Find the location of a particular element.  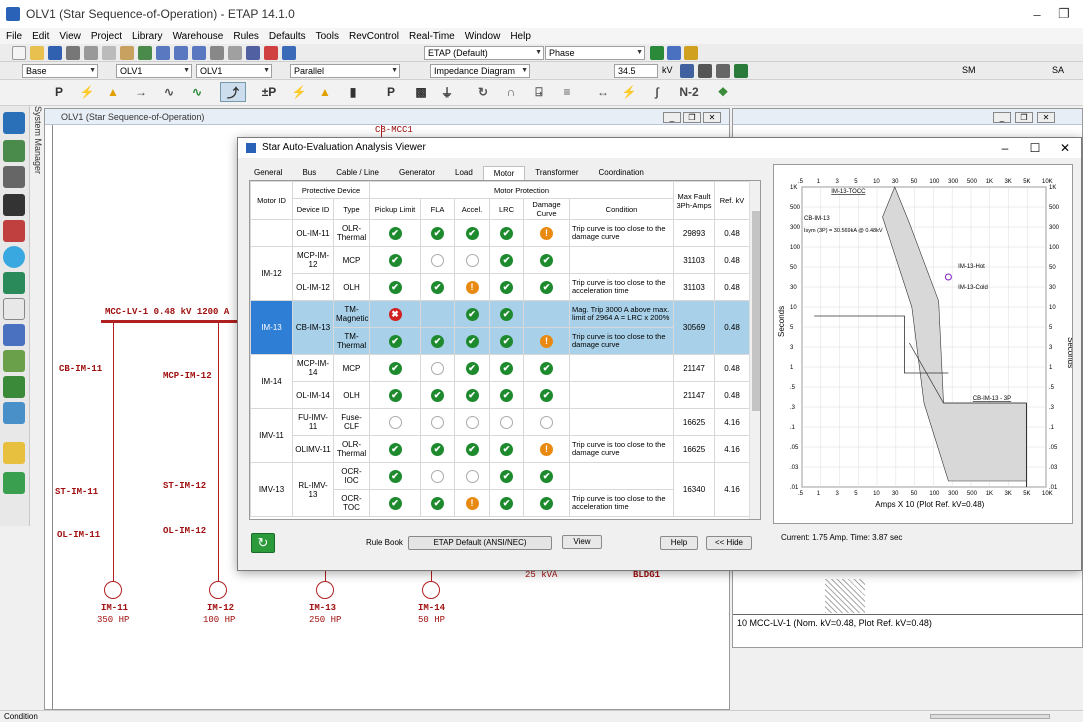

menu-defaults: Defaults is located at coordinates (287, 36).